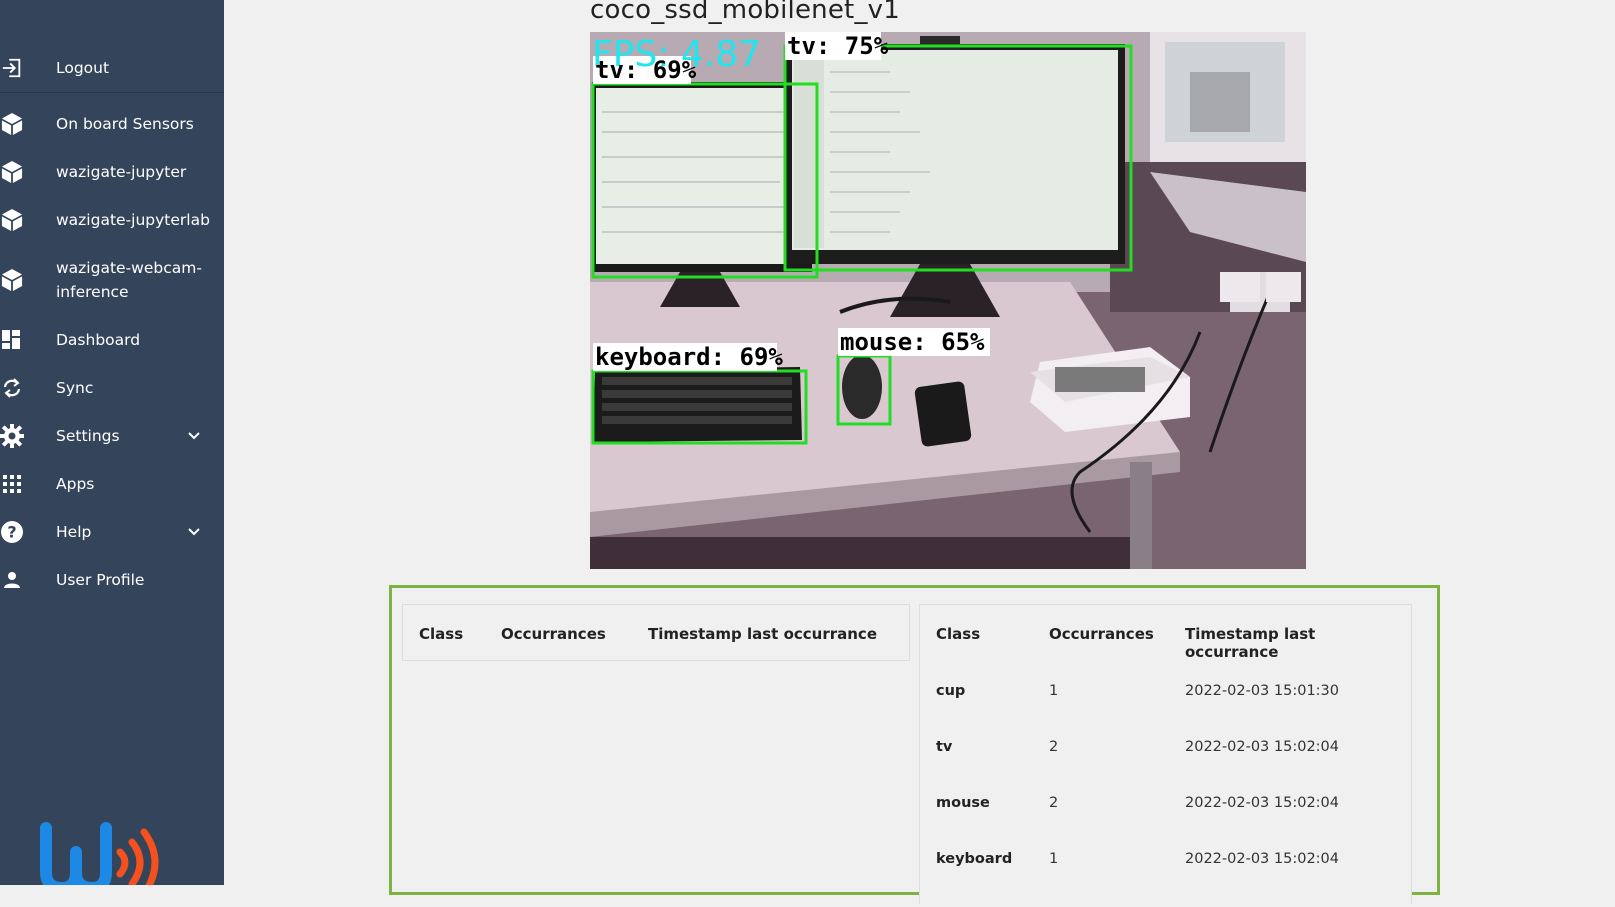 The width and height of the screenshot is (1615, 907). I want to click on sidebar-item-help: ? Help, so click(112, 532).